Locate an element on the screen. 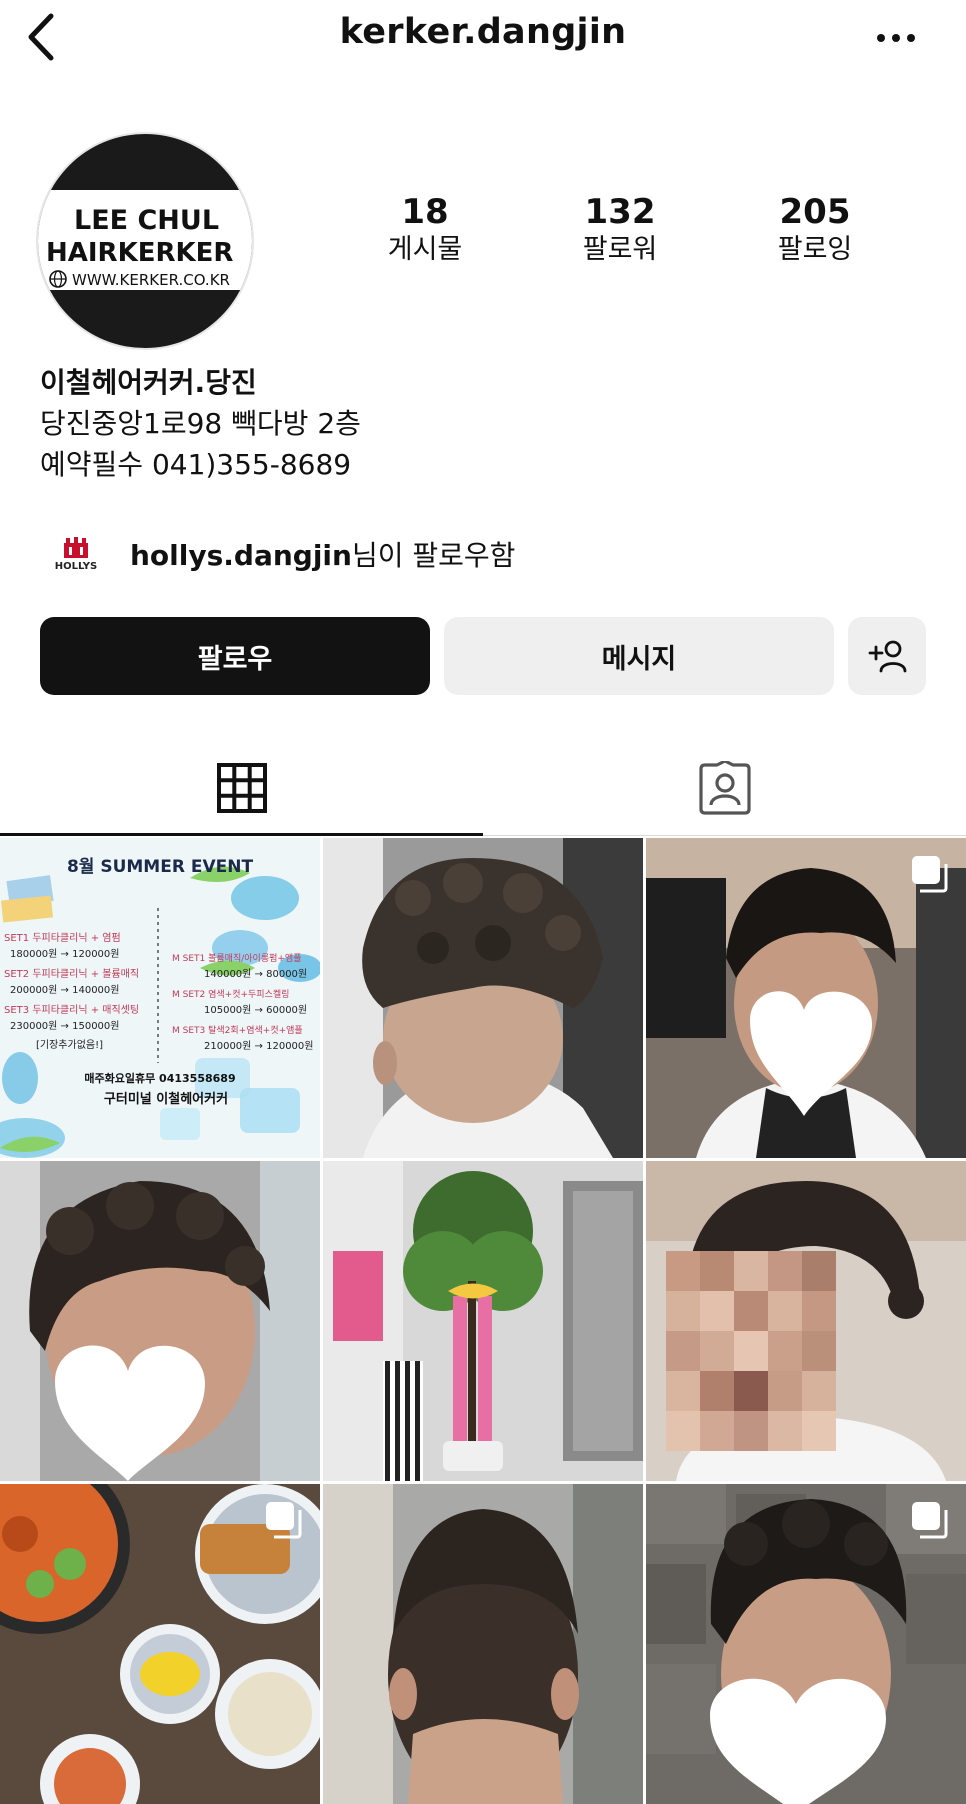  post-thumbnail-food is located at coordinates (160, 1644).